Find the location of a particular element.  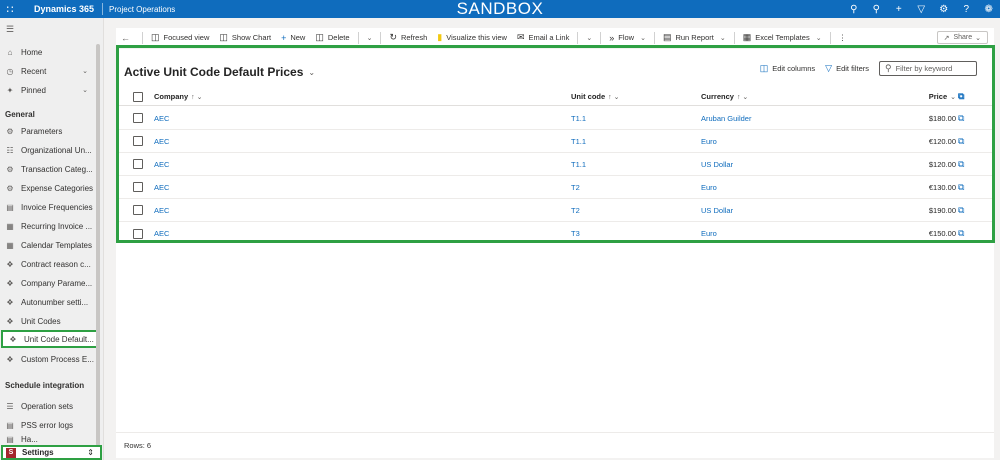

share-label: Share is located at coordinates (963, 37).